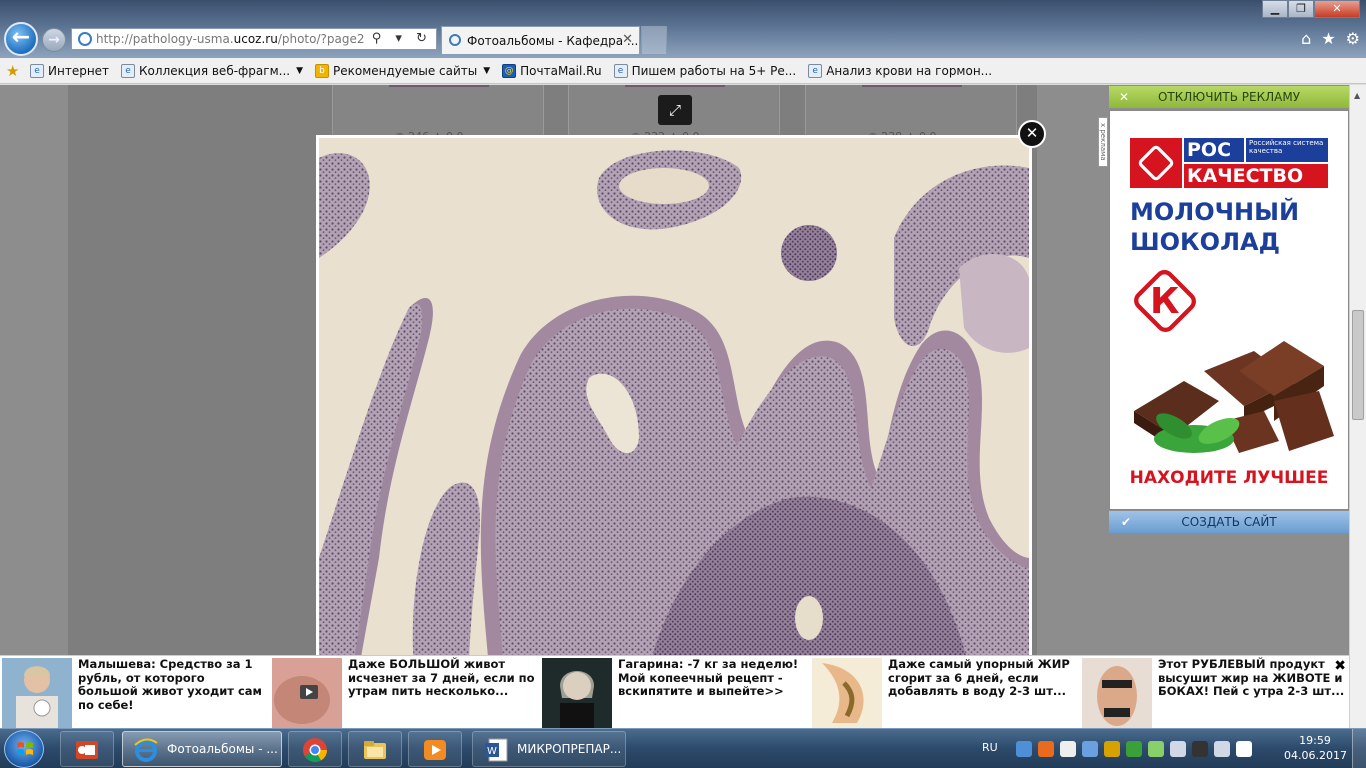 The width and height of the screenshot is (1366, 768). What do you see at coordinates (1234, 397) in the screenshot?
I see `chocolate-image-icon` at bounding box center [1234, 397].